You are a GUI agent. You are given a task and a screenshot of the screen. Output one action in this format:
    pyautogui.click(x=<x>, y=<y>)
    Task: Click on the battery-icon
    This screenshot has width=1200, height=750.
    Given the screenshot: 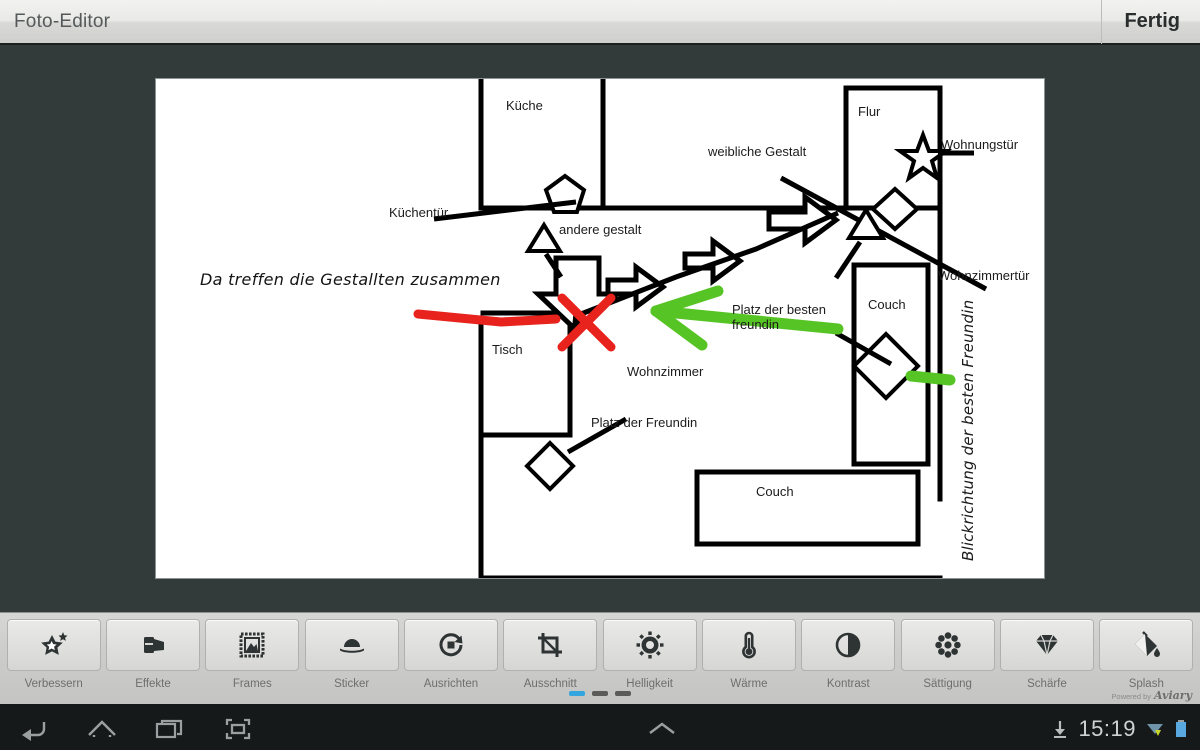 What is the action you would take?
    pyautogui.click(x=1181, y=728)
    